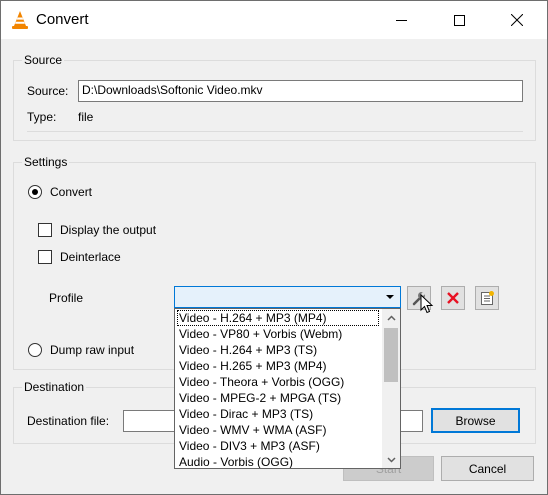 This screenshot has height=495, width=548. What do you see at coordinates (391, 388) in the screenshot?
I see `dropdown-scrollbar` at bounding box center [391, 388].